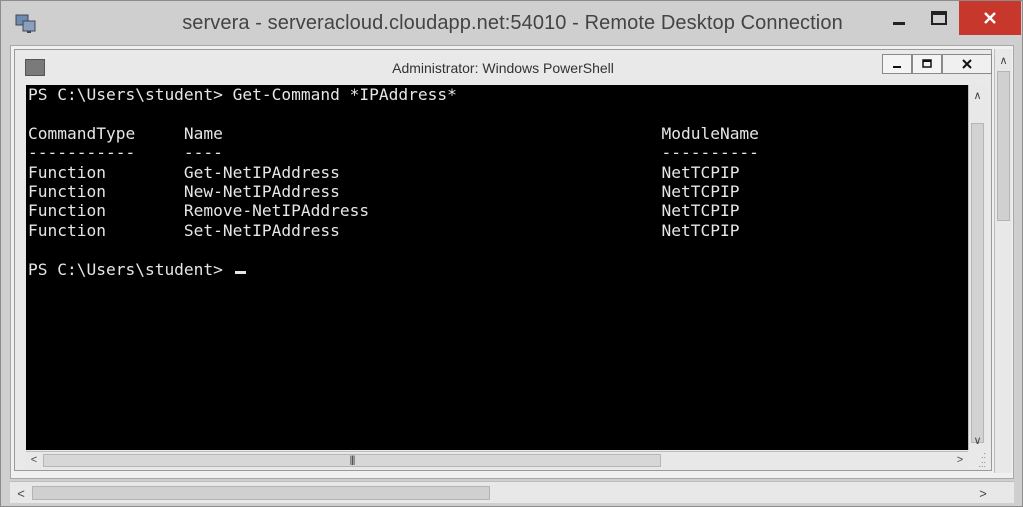  What do you see at coordinates (393, 133) in the screenshot?
I see `table-header: CommandType Name ModuleName` at bounding box center [393, 133].